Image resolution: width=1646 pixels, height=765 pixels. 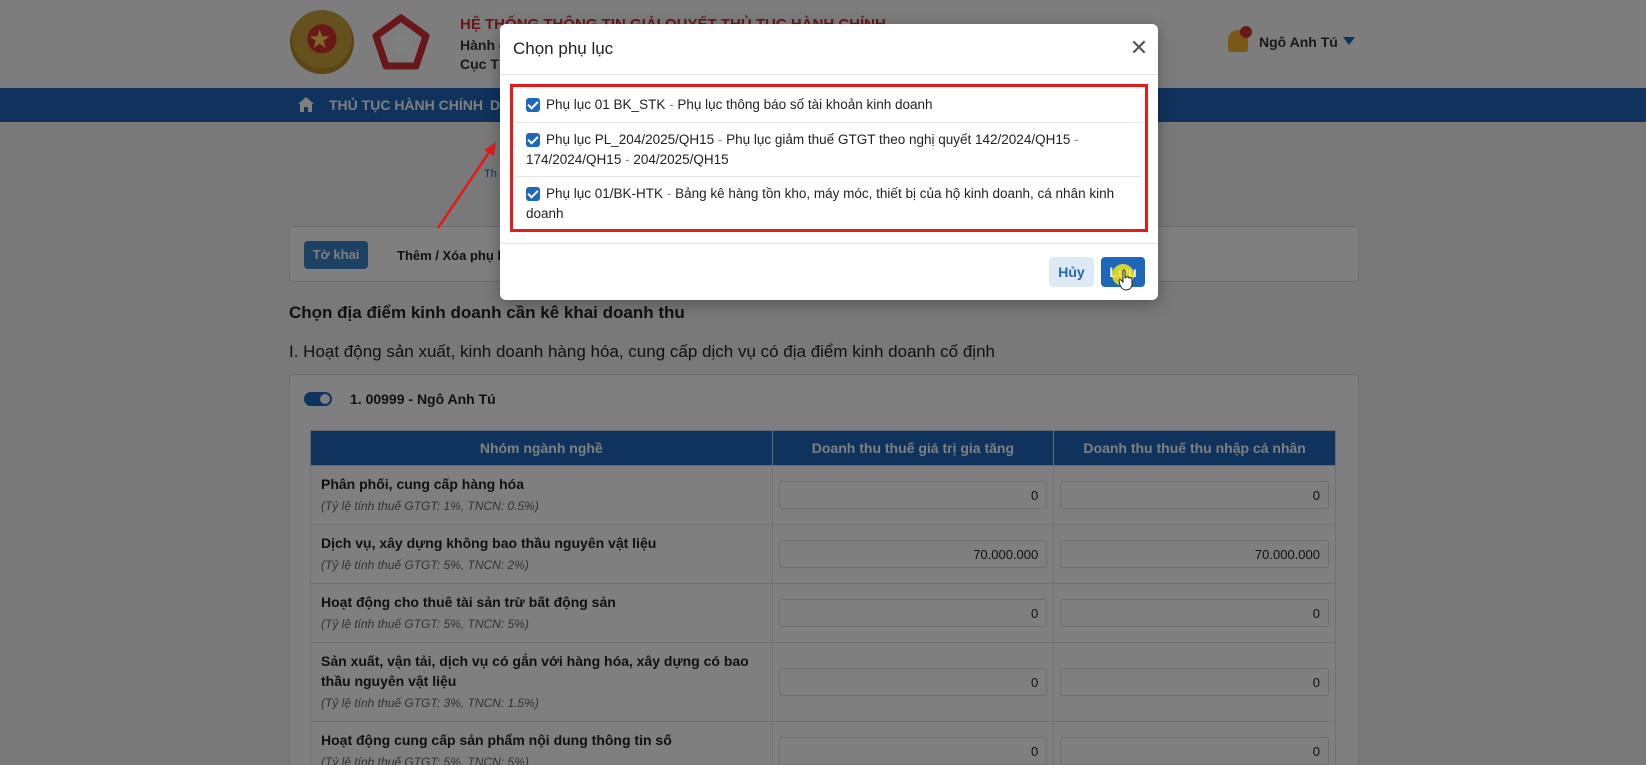 What do you see at coordinates (829, 158) in the screenshot?
I see `annotation-highlight-box` at bounding box center [829, 158].